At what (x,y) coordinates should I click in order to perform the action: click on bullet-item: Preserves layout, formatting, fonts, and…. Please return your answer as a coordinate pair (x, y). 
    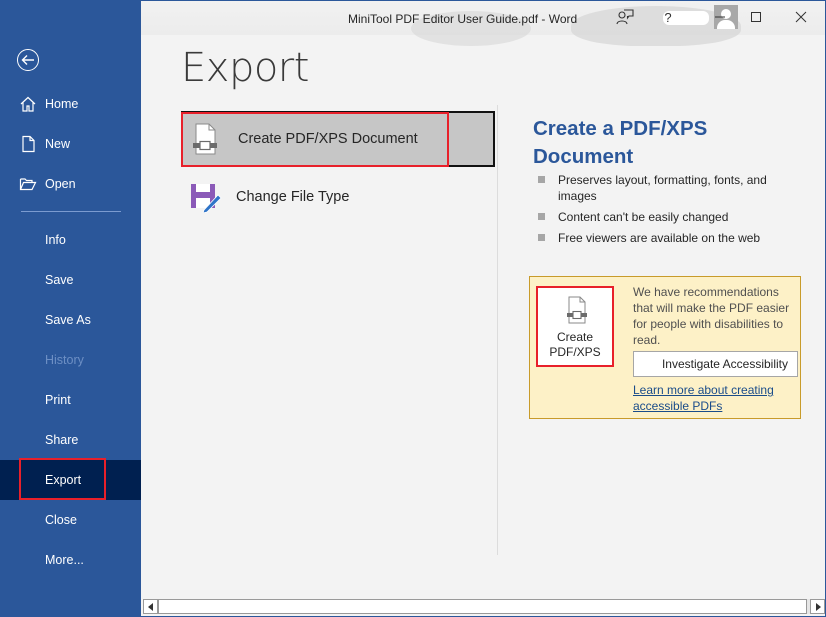
    Looking at the image, I should click on (663, 188).